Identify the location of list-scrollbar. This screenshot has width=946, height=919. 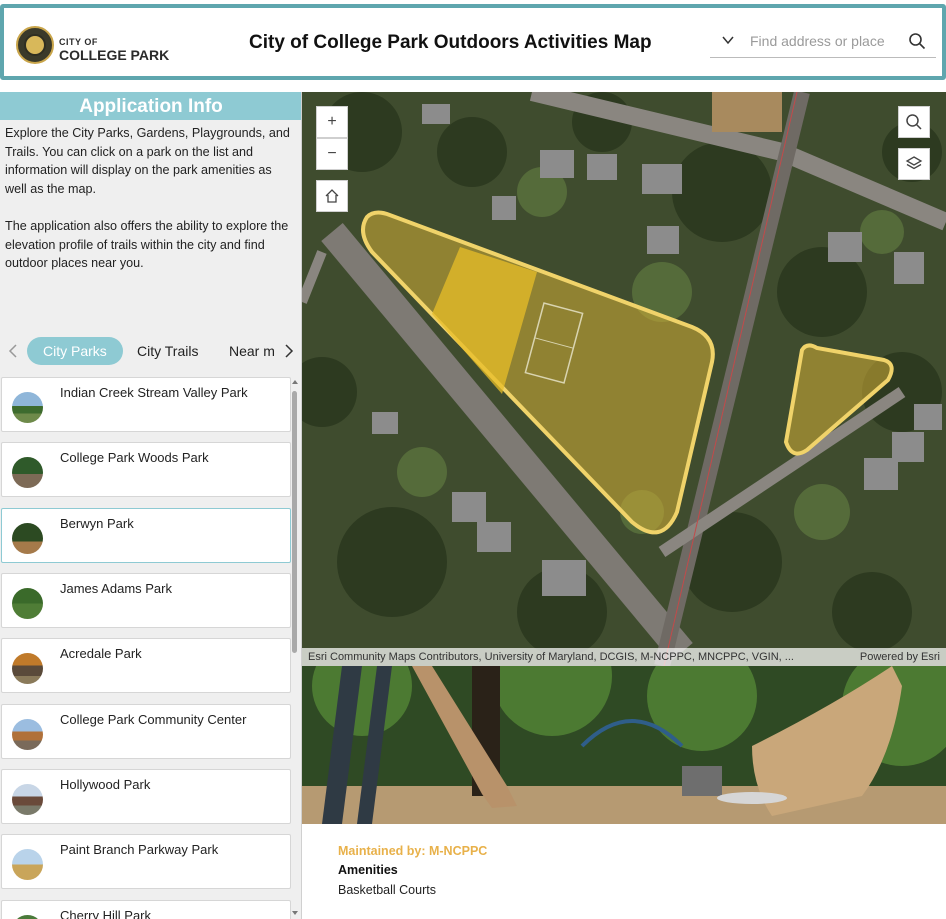
(296, 647).